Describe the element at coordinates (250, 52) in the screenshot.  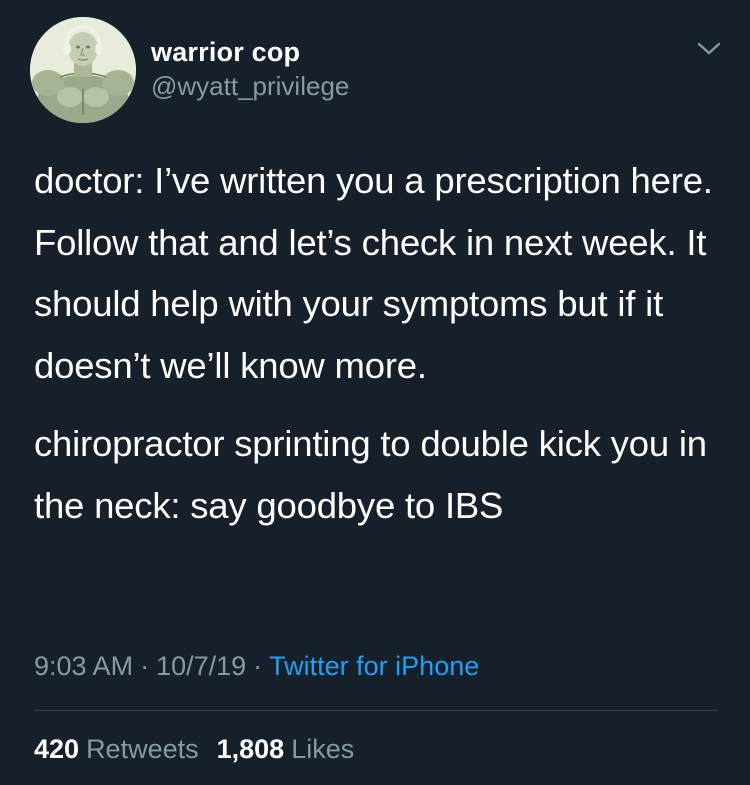
I see `display-name: warrior cop` at that location.